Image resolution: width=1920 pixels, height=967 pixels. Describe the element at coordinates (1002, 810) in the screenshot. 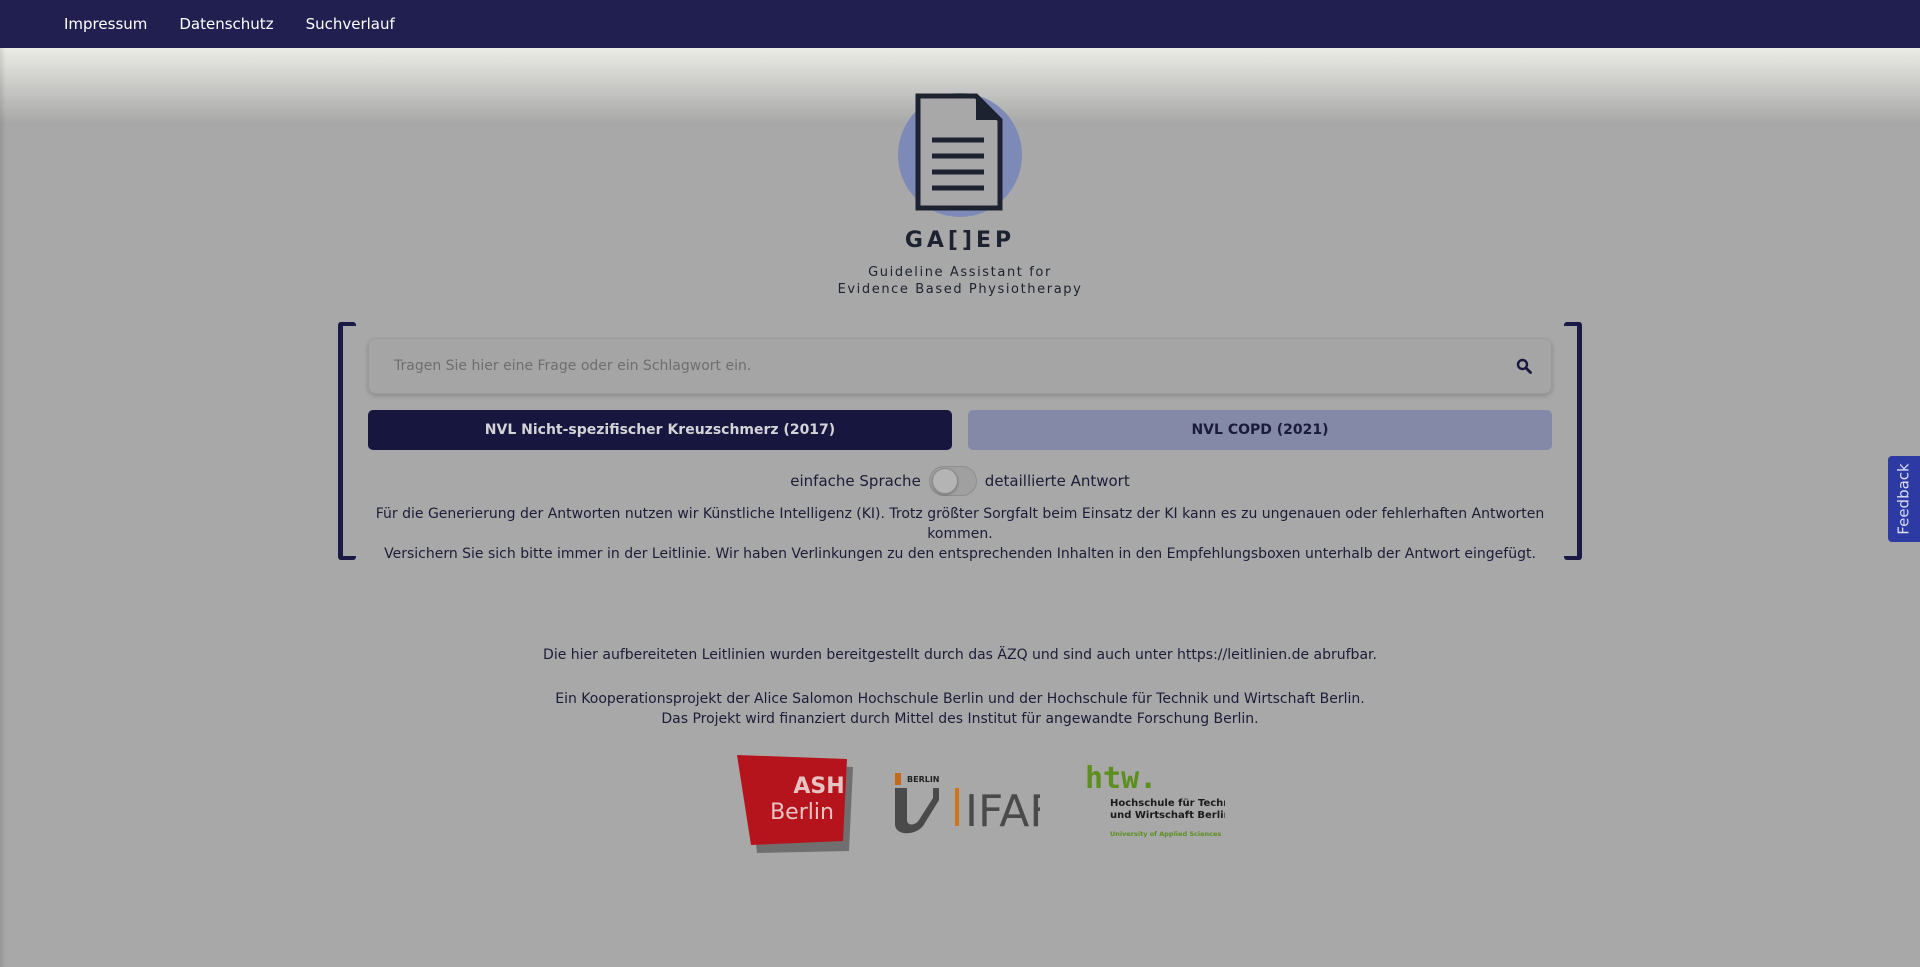

I see `ifaf-logo-name: IFAF` at that location.